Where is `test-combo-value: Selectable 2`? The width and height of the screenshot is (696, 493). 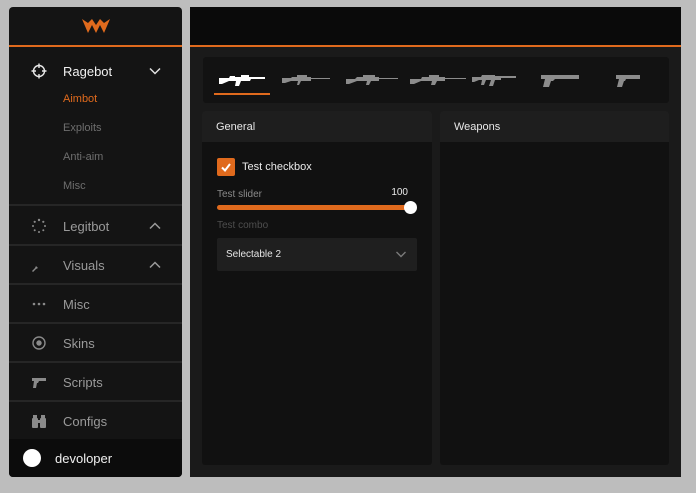
test-combo-value: Selectable 2 is located at coordinates (254, 254).